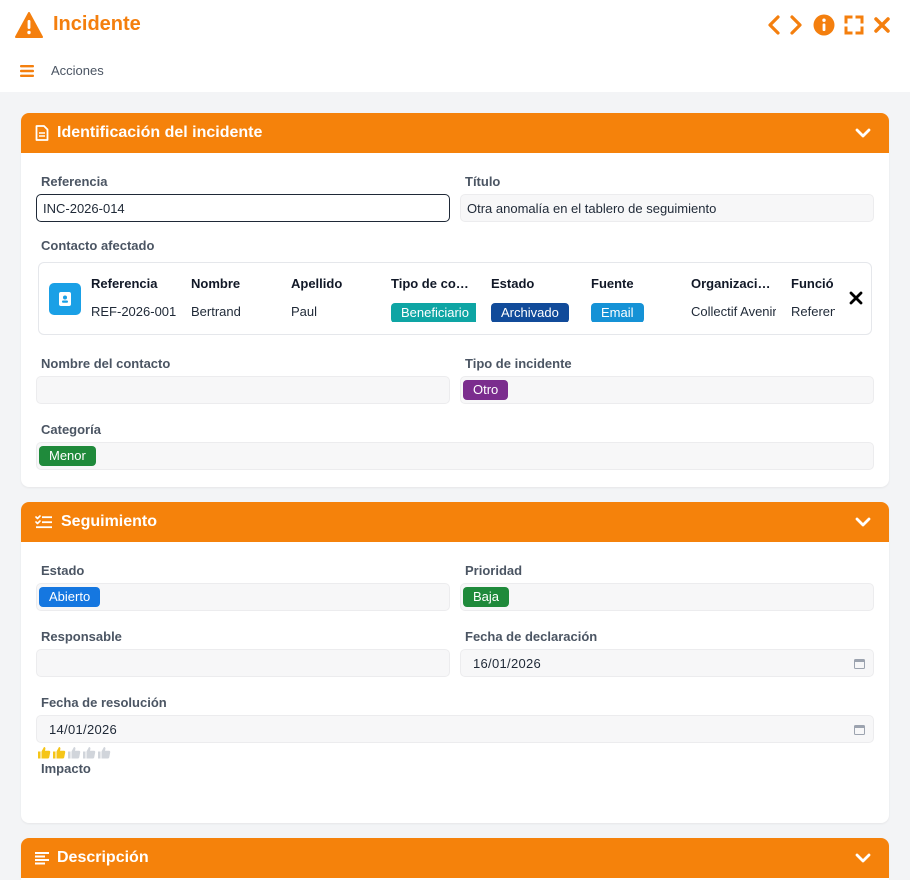 The image size is (910, 880). I want to click on menu-icon, so click(27, 70).